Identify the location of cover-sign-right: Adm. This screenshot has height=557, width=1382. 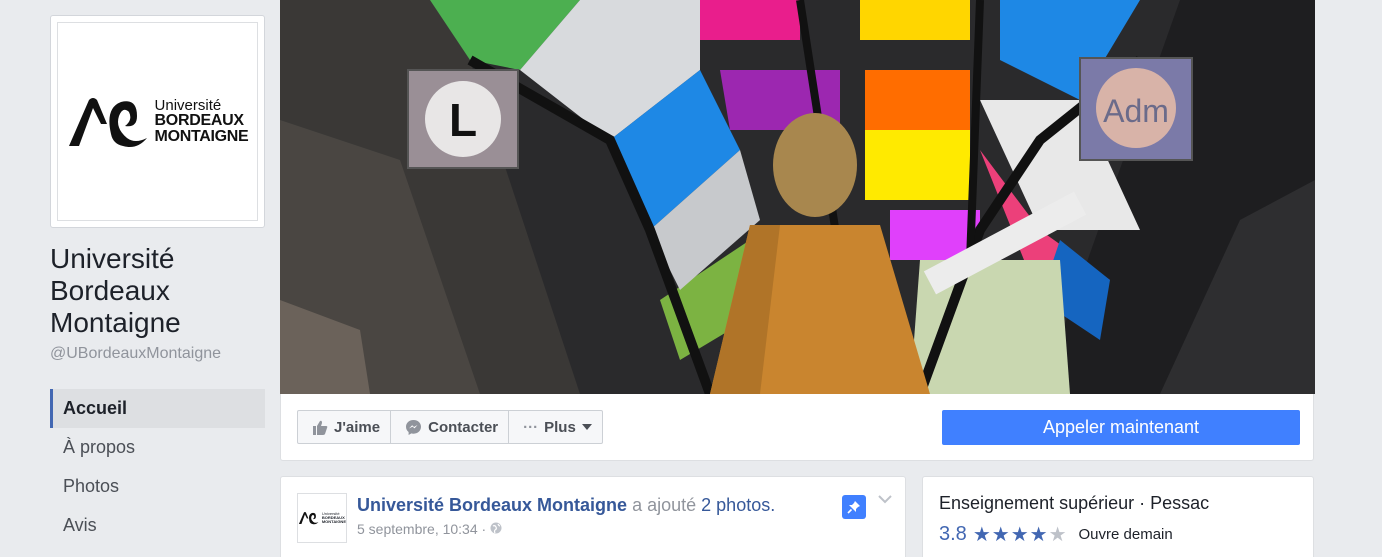
(1136, 111).